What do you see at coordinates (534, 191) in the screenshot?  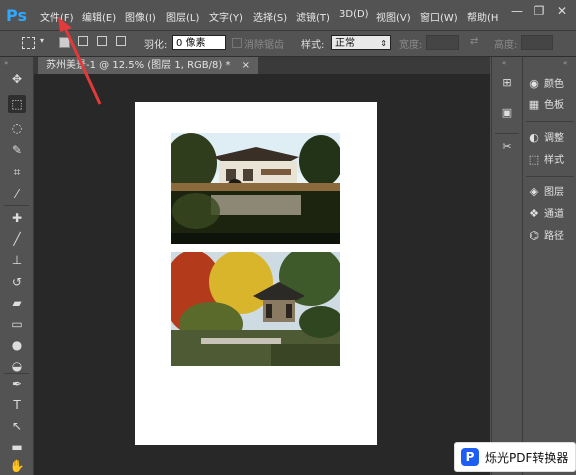 I see `layers-icon: ◈` at bounding box center [534, 191].